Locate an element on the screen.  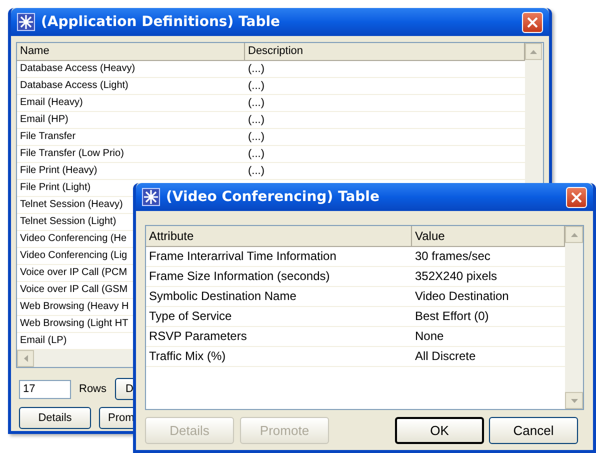
table-cell-text: 30 frames/sec is located at coordinates (453, 256).